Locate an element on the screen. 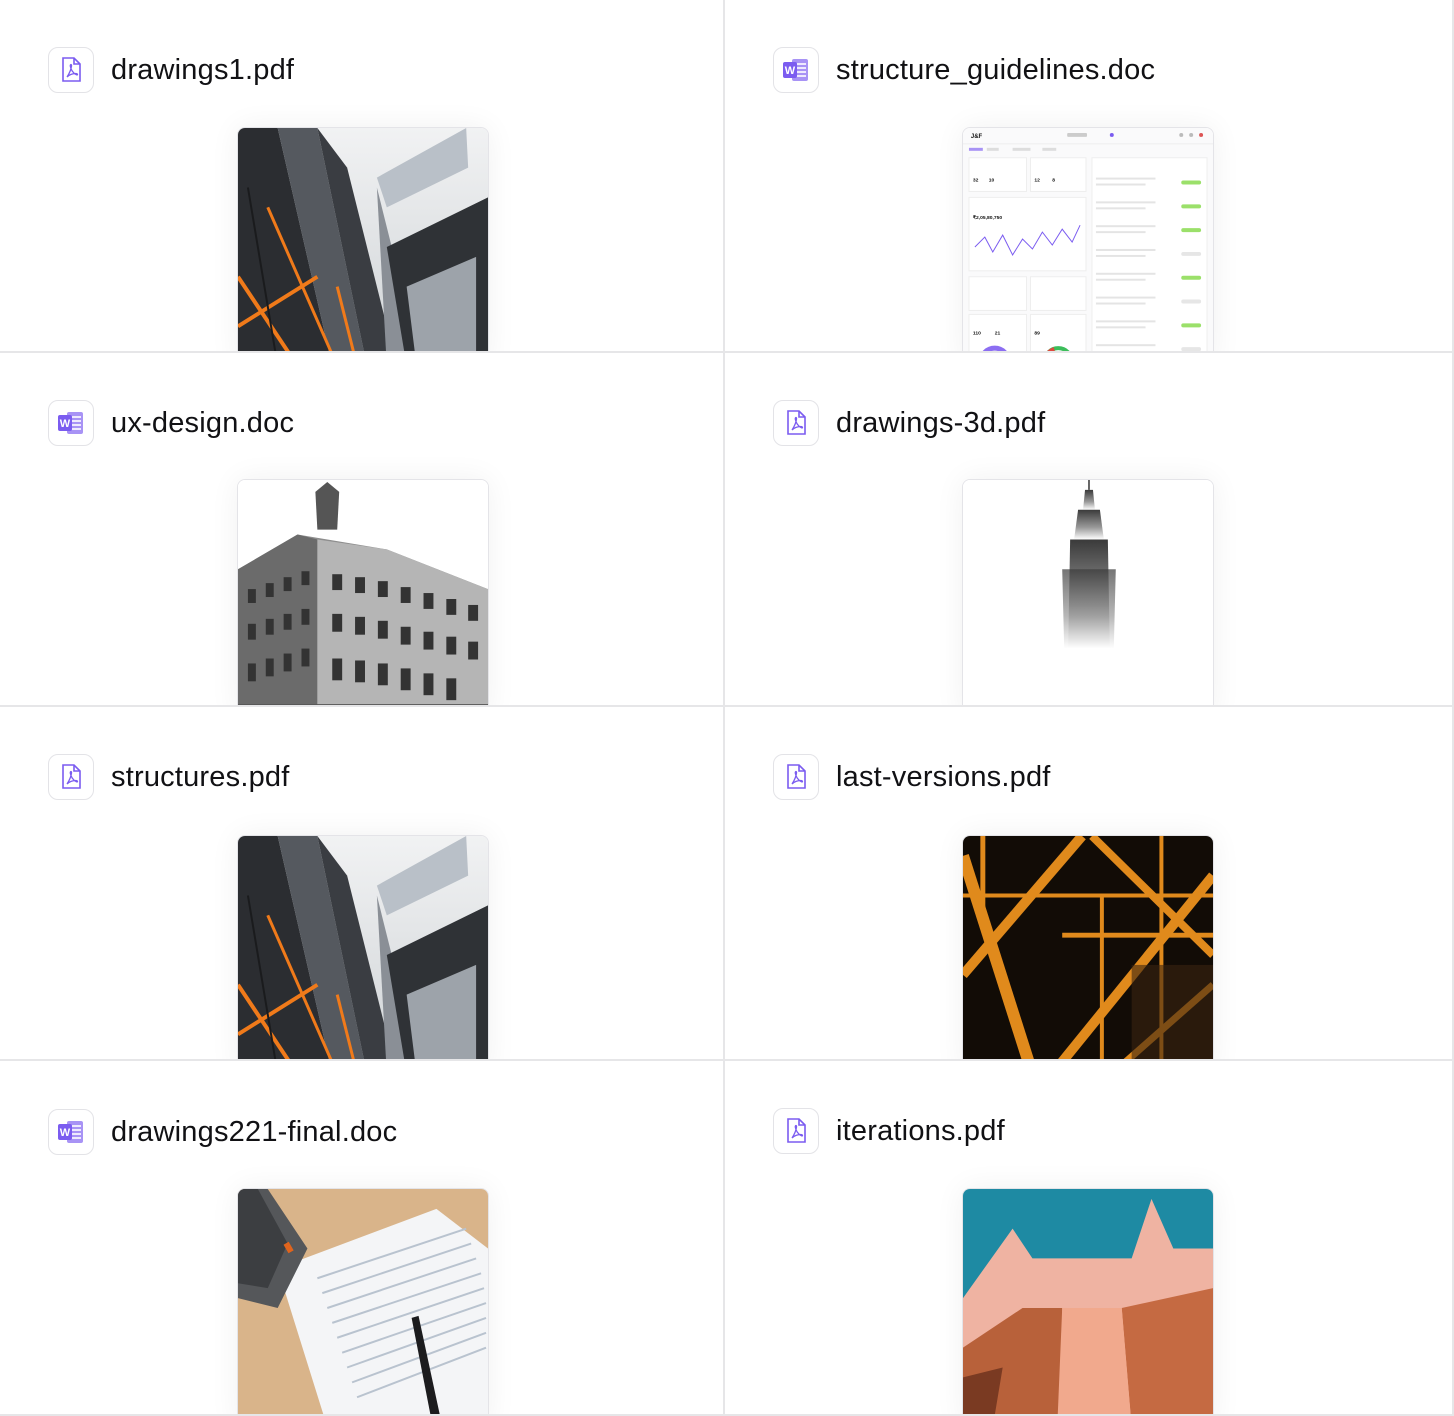  dashboard-screenshot: J&F 32 10 12 8 ₹2,05,80,750 110 21 89 is located at coordinates (1088, 239).